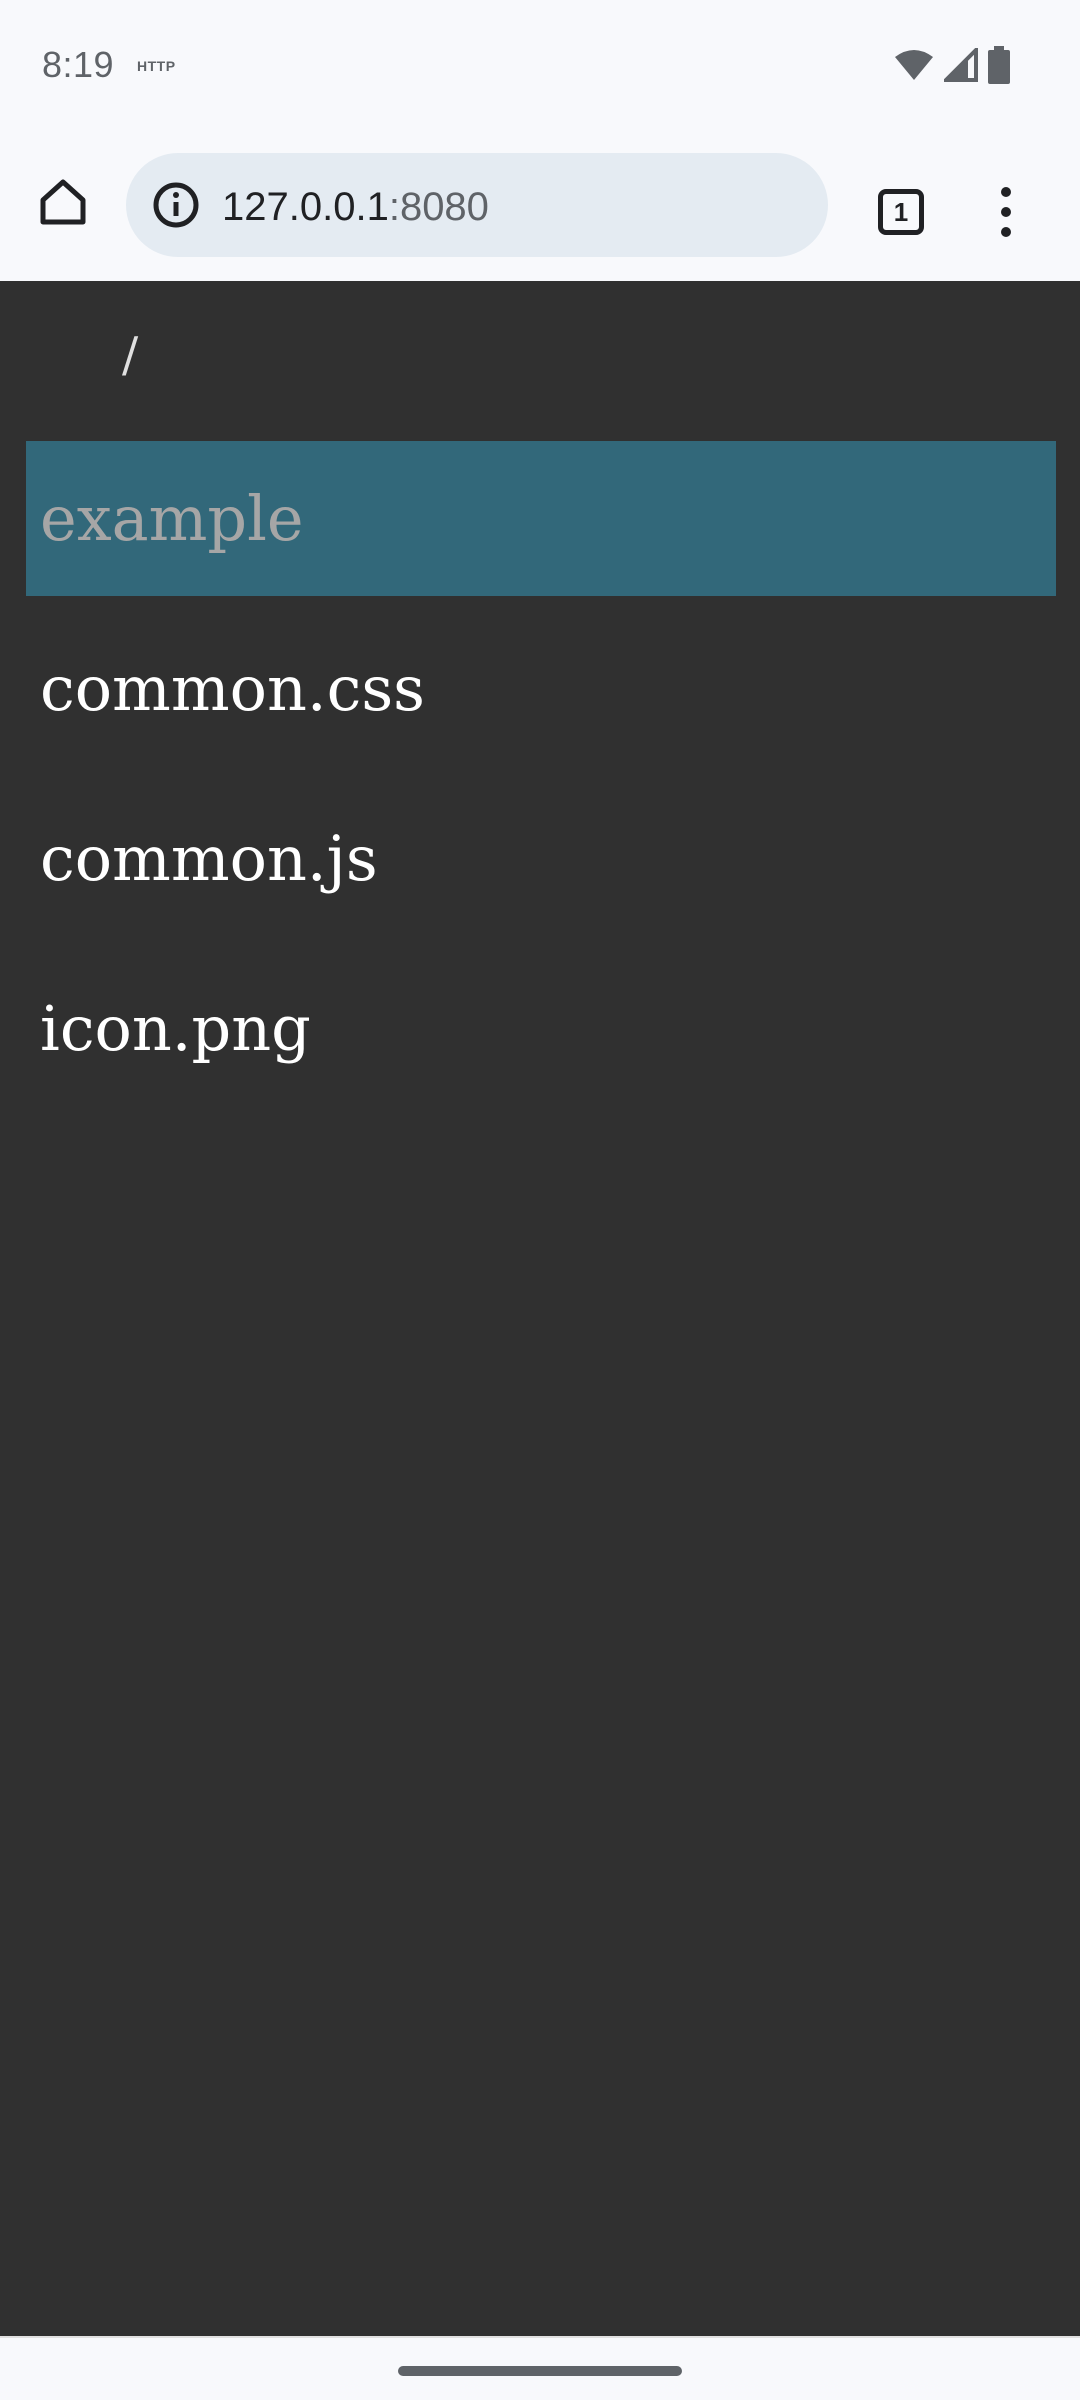  I want to click on signal-icon, so click(959, 66).